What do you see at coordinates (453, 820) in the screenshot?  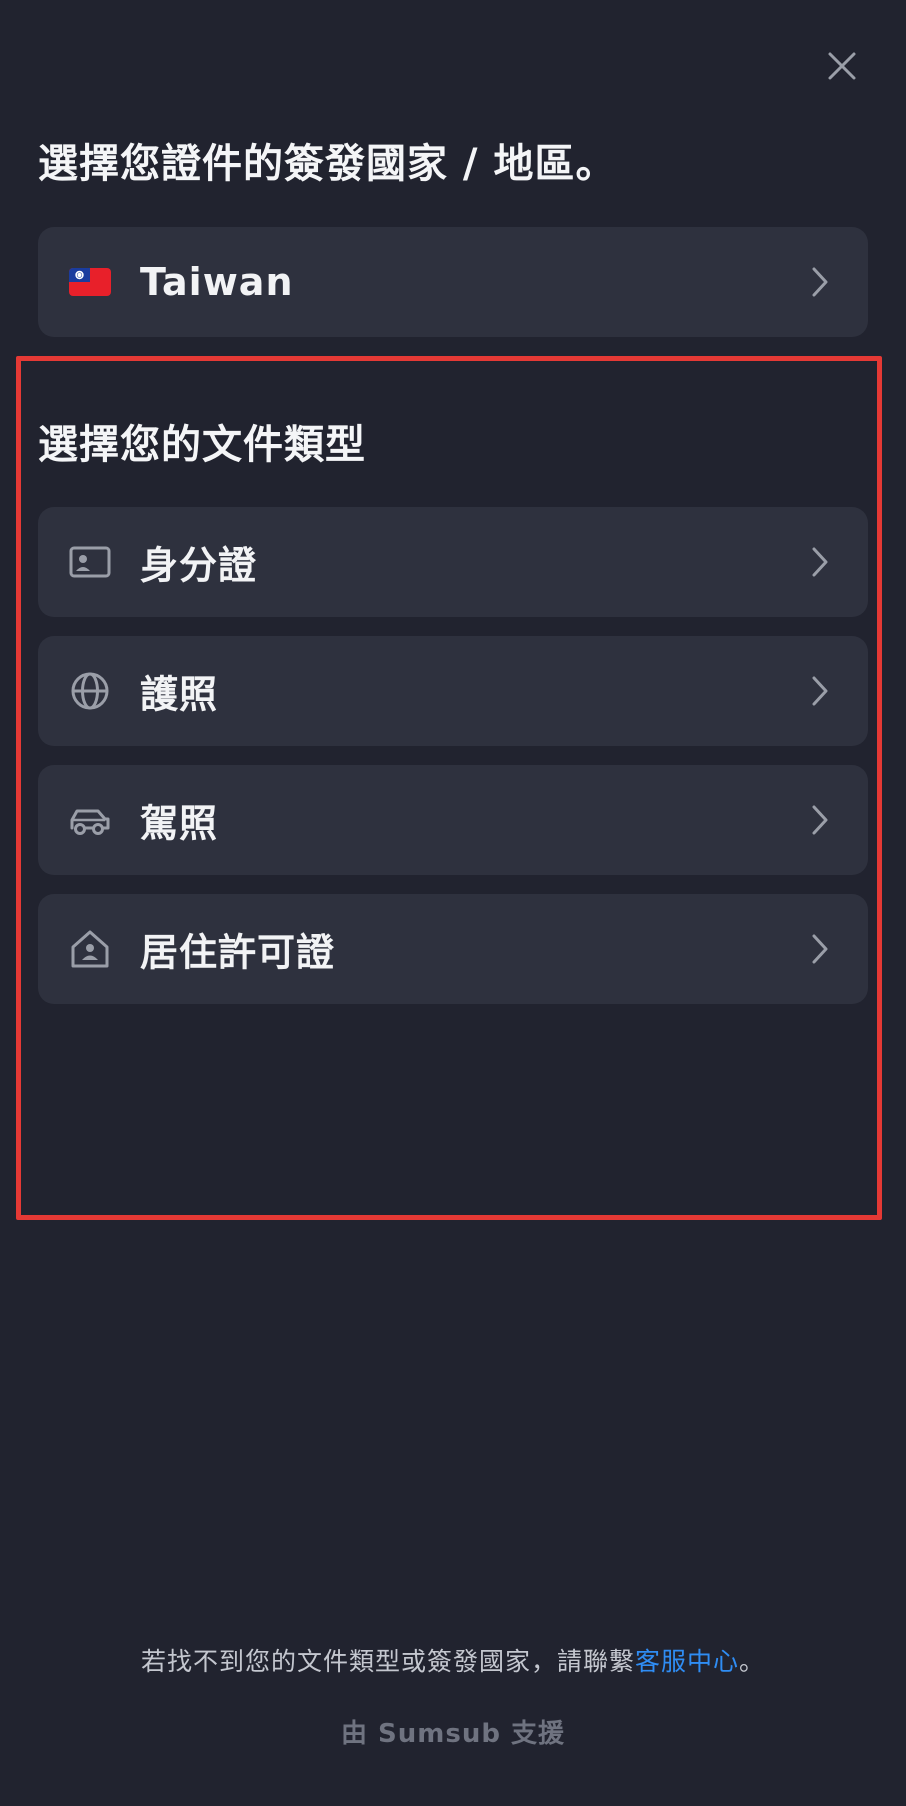 I see `document-option-drivers-license: 駕照` at bounding box center [453, 820].